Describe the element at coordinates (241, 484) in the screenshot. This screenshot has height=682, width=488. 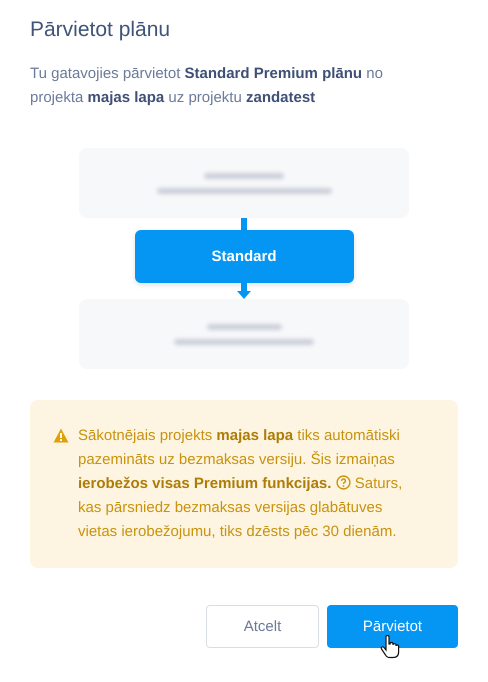
I see `warning-text: Sākotnējais projekts majas lapa tiks automātiski pazemināts uz bezmaksas versiju. Šis izmaiņas ierobežos visas Premium funkcijas. Saturs, kas pārsniedz bezmaksas versijas glabātuves vietas ierobežojumu, tiks dzēsts pēc 30 dienām.` at that location.